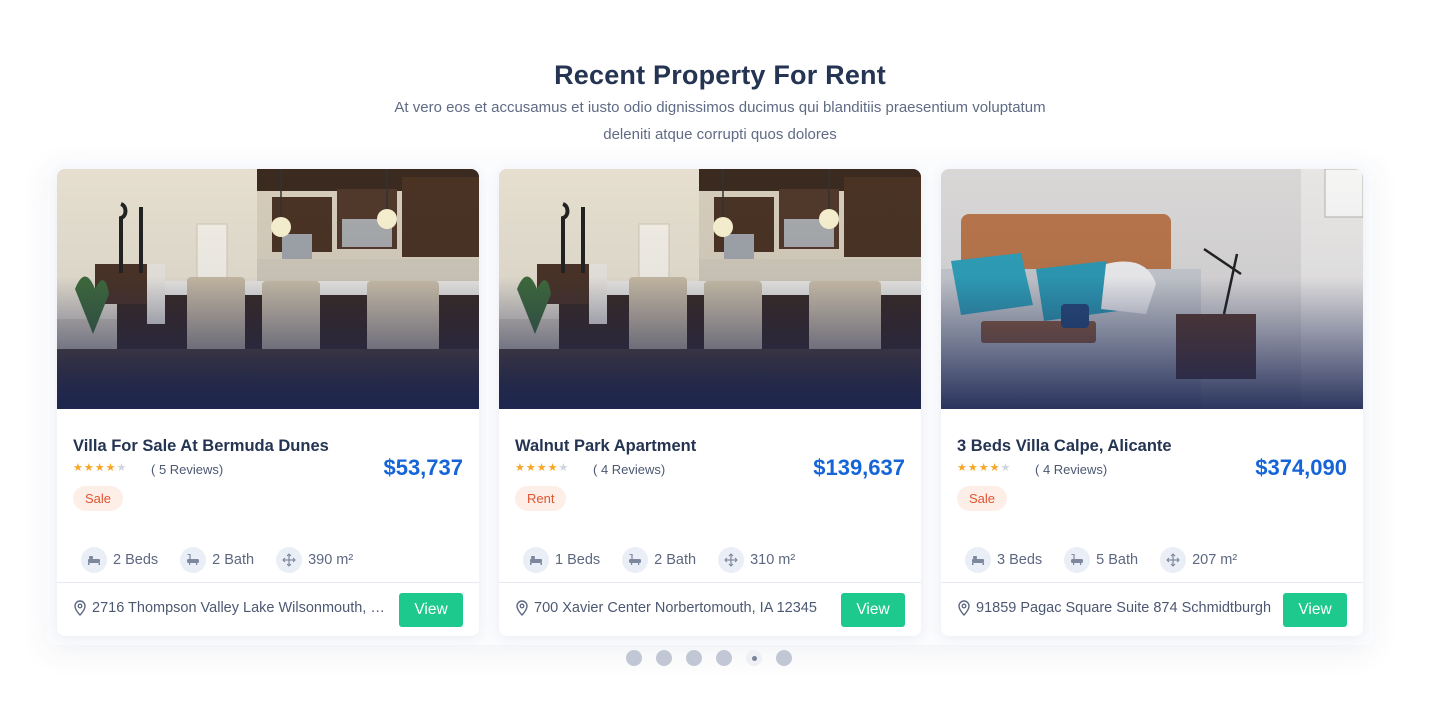 The height and width of the screenshot is (722, 1440). Describe the element at coordinates (720, 134) in the screenshot. I see `section-subtitle-line-2: deleniti atque corrupti quos dolores` at that location.